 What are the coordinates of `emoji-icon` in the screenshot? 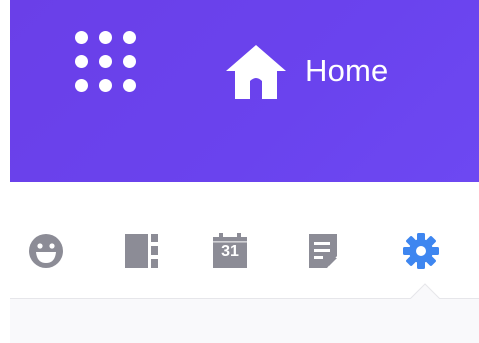 It's located at (46, 251).